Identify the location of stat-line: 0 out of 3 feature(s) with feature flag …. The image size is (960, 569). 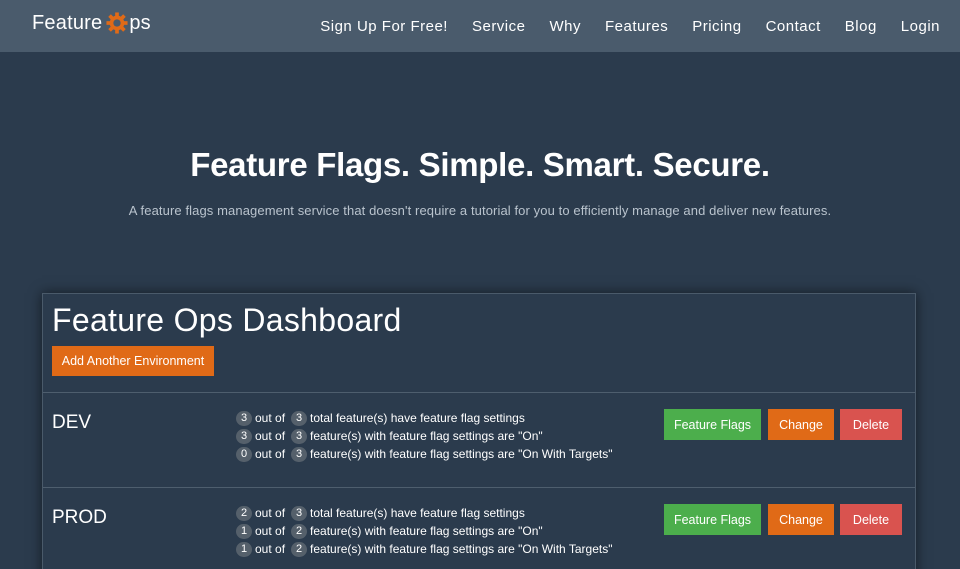
(424, 454).